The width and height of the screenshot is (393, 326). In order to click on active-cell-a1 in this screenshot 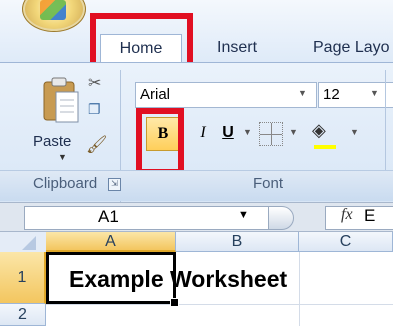, I will do `click(111, 278)`.